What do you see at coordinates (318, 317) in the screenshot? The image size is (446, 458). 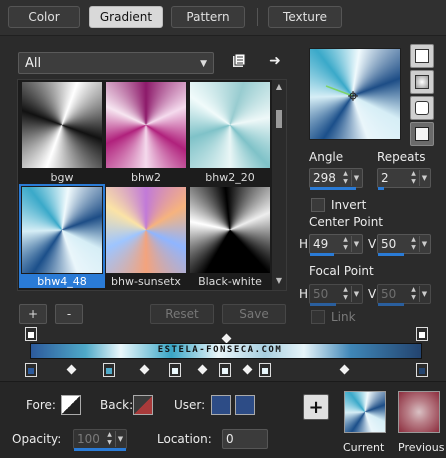 I see `link-checkbox` at bounding box center [318, 317].